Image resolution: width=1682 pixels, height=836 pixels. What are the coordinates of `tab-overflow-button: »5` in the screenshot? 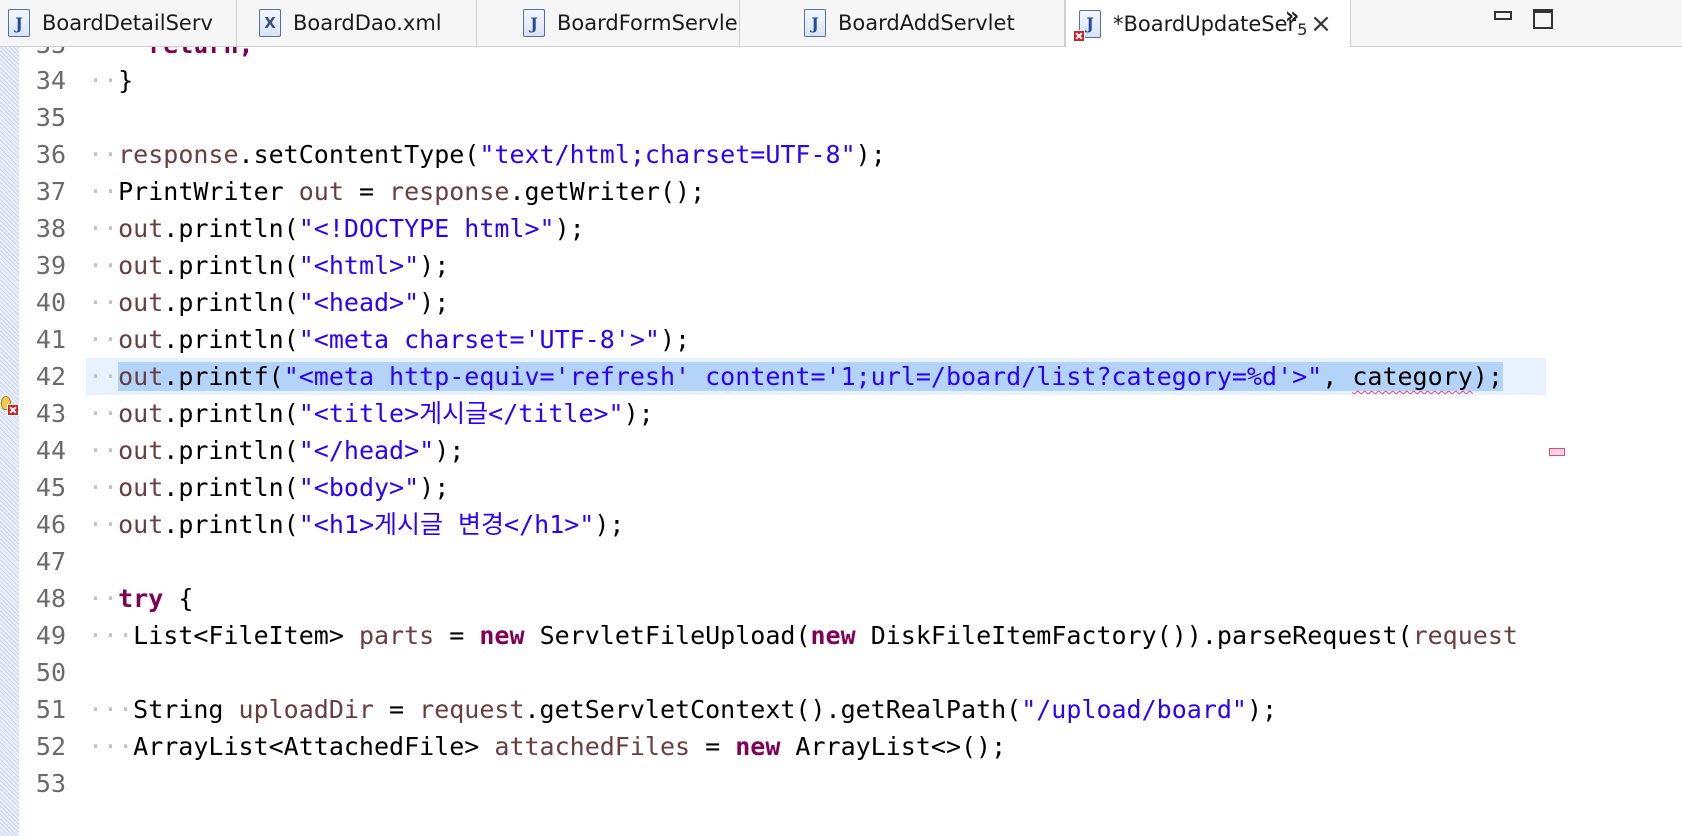 It's located at (1297, 21).